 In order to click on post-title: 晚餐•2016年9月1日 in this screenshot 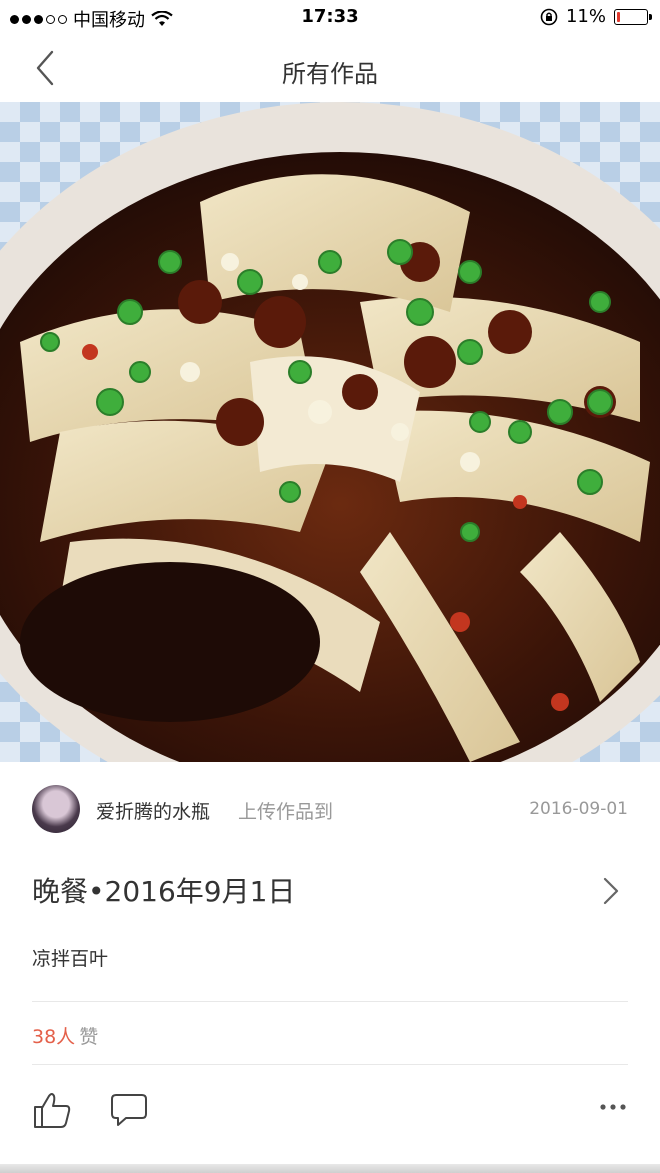, I will do `click(164, 891)`.